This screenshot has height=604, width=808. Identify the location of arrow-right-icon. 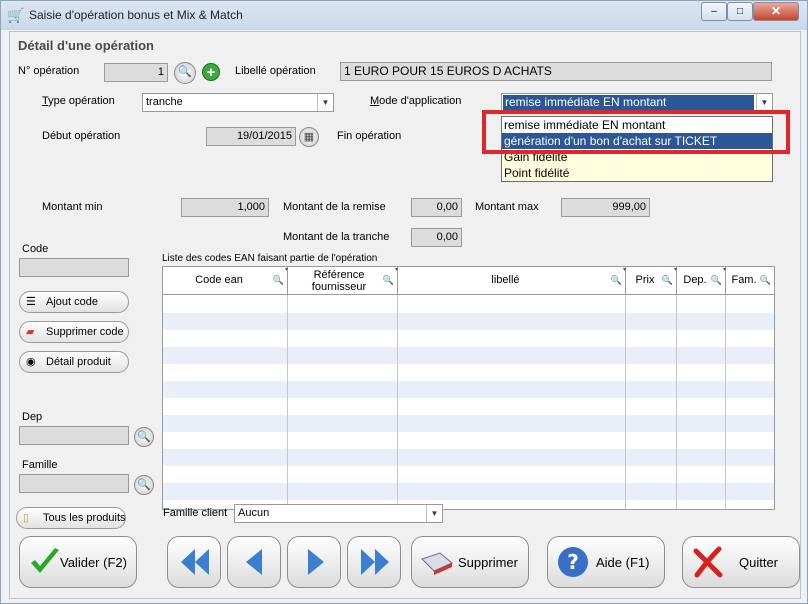
(316, 562).